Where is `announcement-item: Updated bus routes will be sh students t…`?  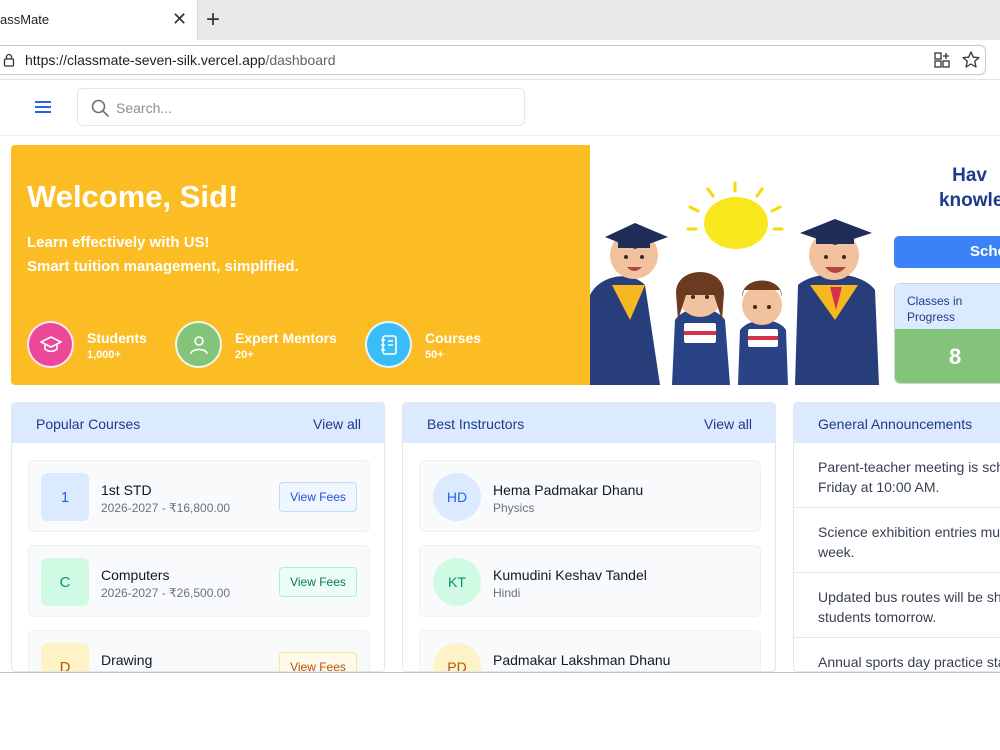 announcement-item: Updated bus routes will be sh students t… is located at coordinates (897, 605).